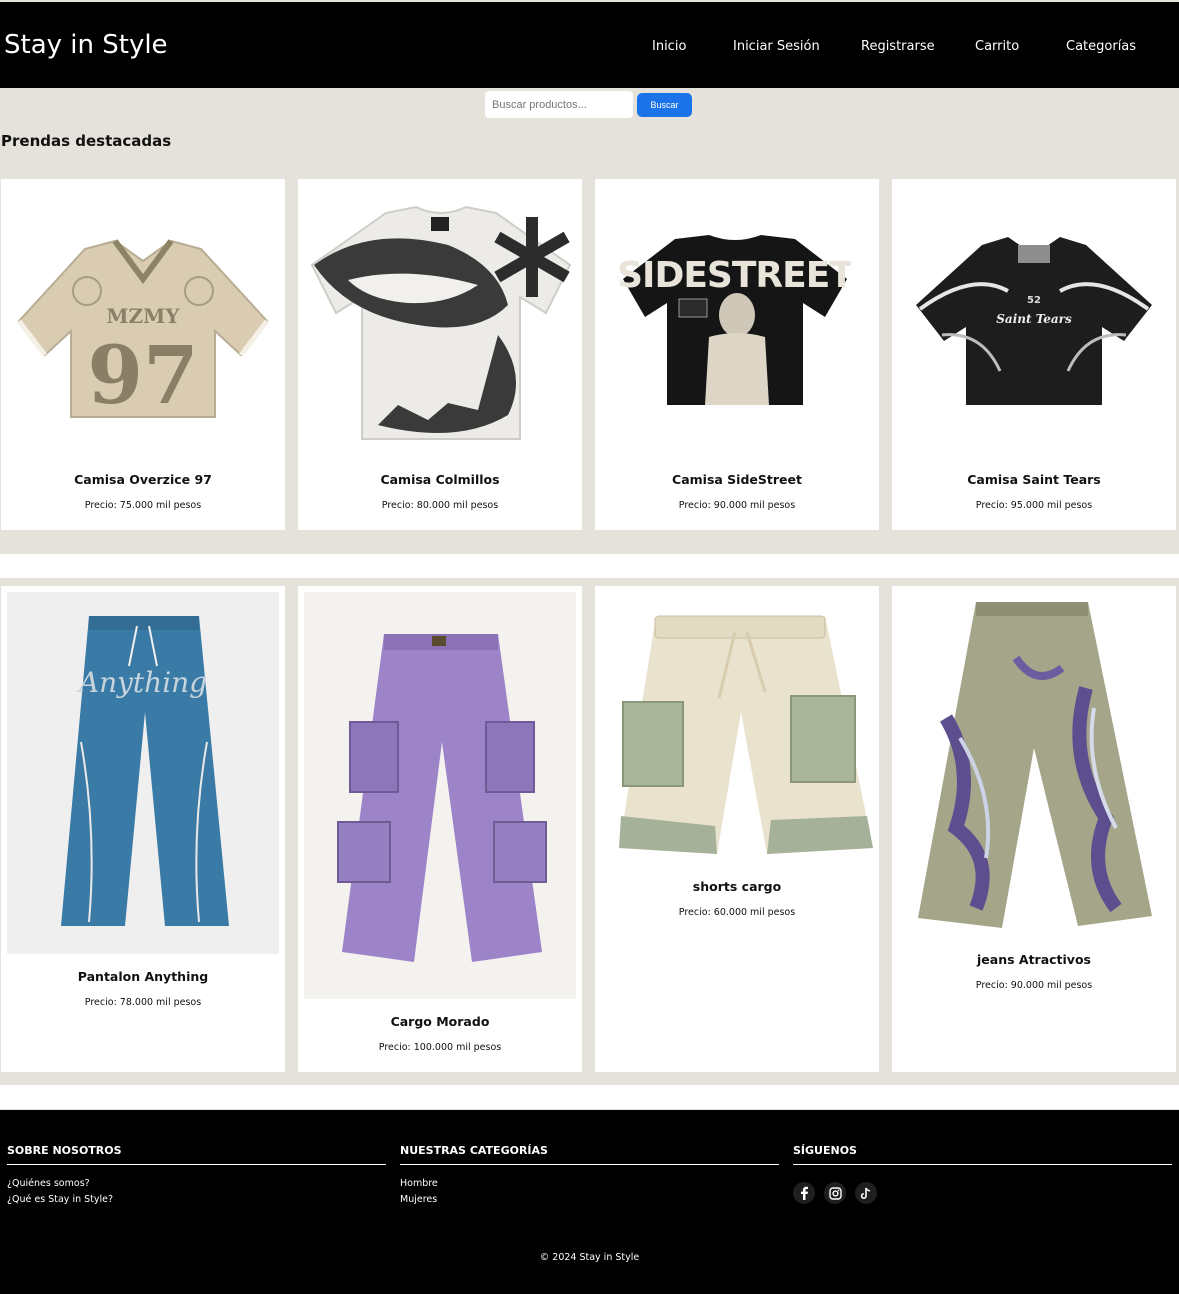  Describe the element at coordinates (825, 1150) in the screenshot. I see `footer-heading-follow: SÍGUENOS` at that location.